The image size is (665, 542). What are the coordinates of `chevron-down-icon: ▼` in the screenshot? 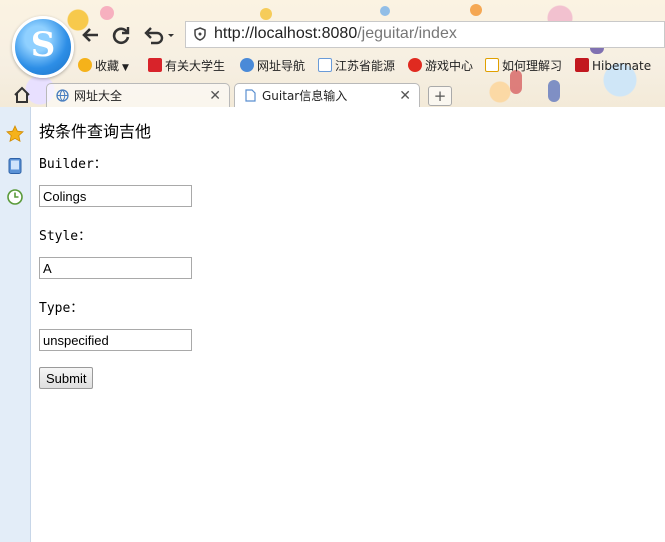 It's located at (125, 68).